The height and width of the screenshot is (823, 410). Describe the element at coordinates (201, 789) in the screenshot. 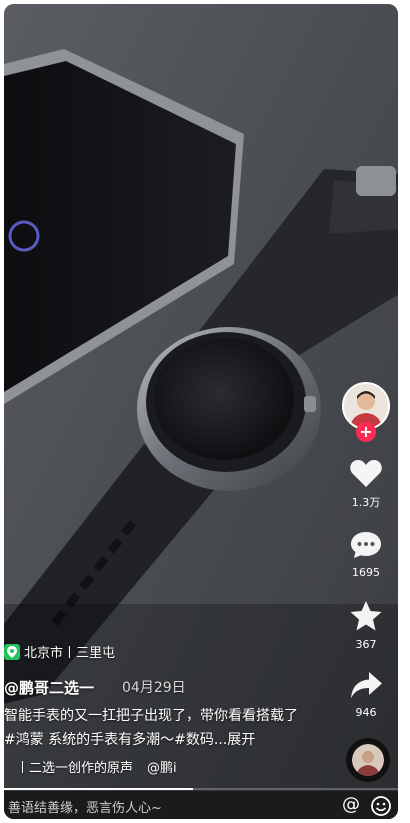

I see `progress-bar` at that location.